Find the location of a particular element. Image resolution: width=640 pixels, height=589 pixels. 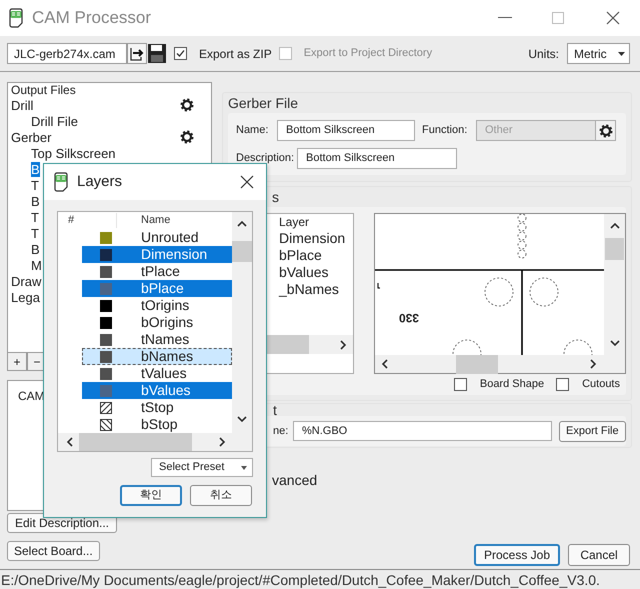

settings-icon is located at coordinates (605, 131).